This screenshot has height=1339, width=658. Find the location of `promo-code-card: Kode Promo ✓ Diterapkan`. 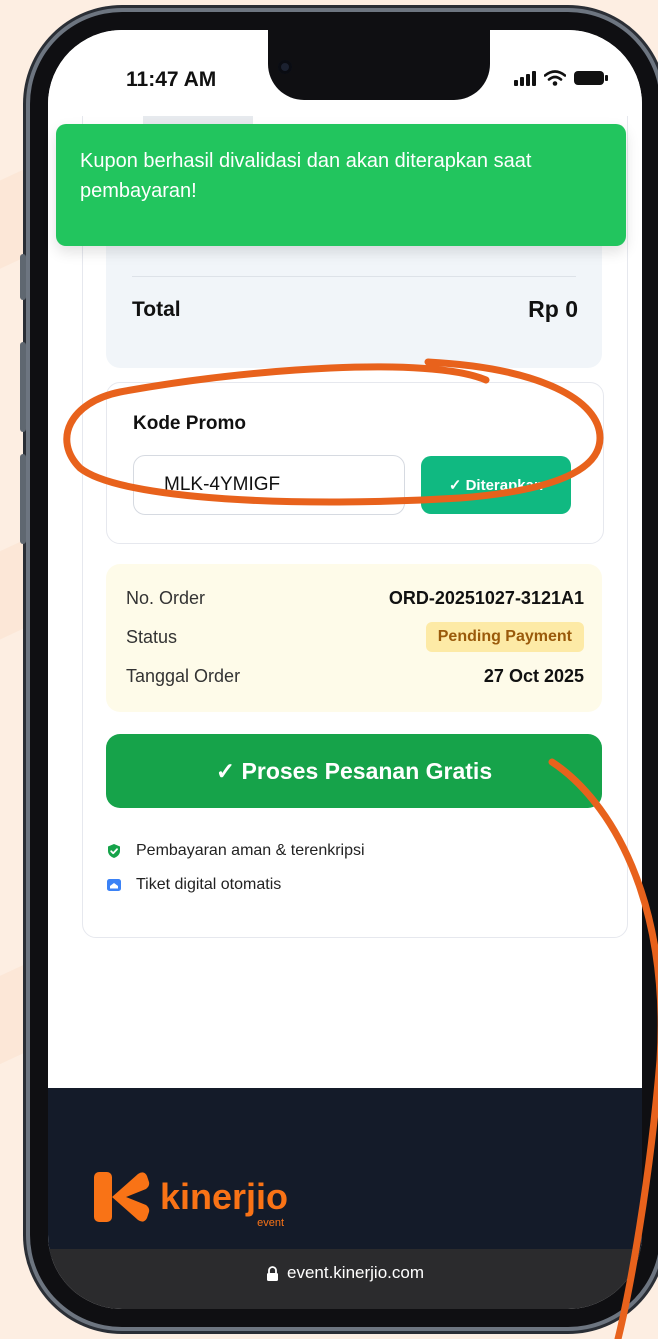

promo-code-card: Kode Promo ✓ Diterapkan is located at coordinates (355, 463).